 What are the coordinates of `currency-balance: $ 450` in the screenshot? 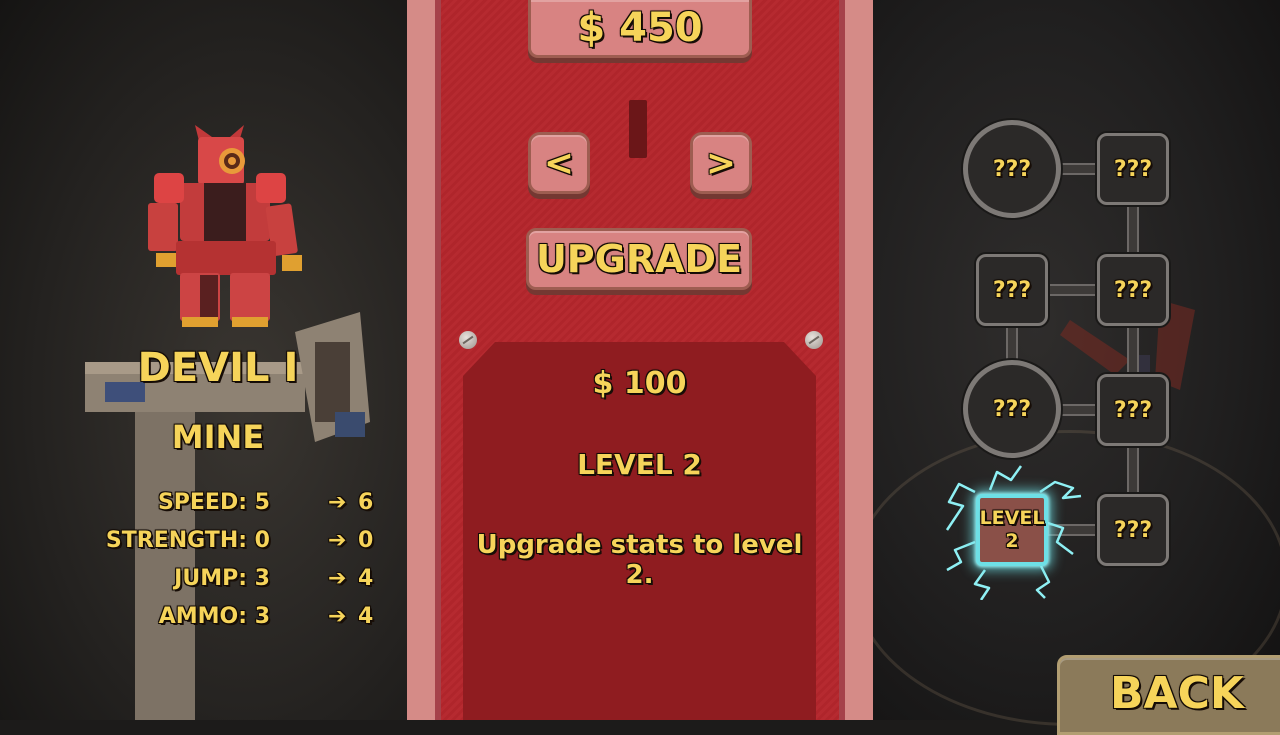 It's located at (640, 29).